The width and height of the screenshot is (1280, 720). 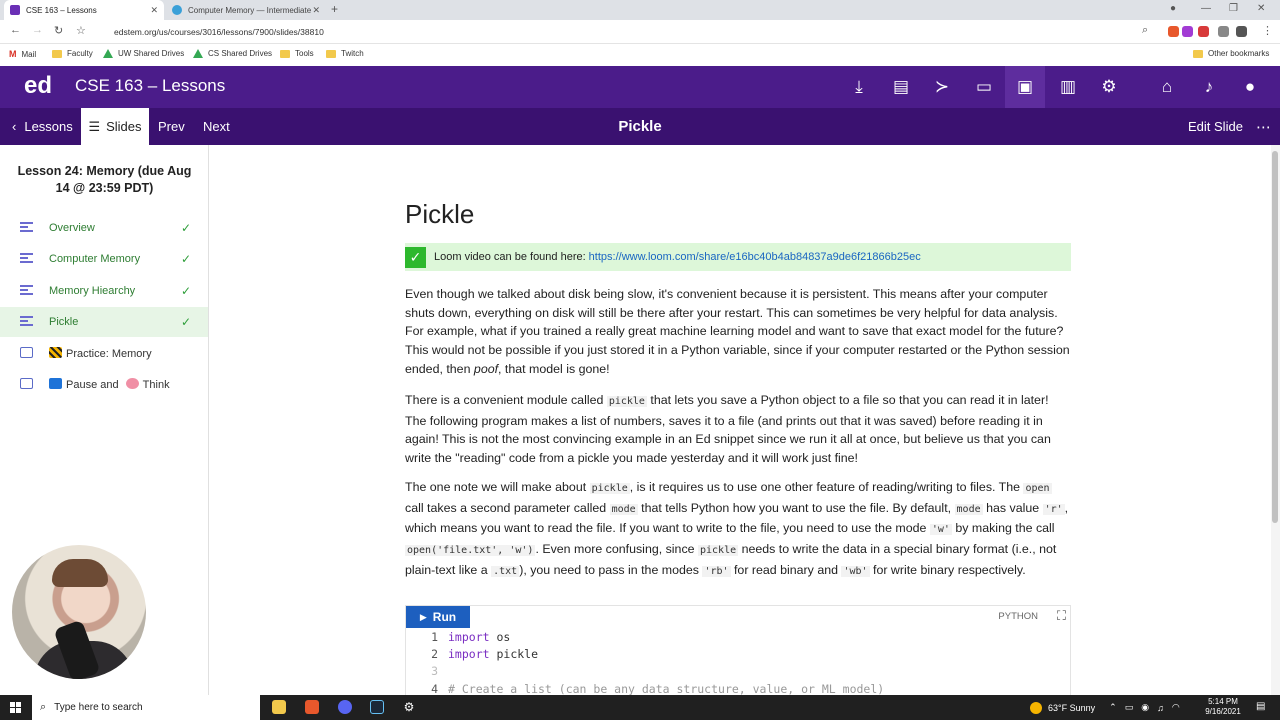 I want to click on check-box-icon: ✓, so click(x=415, y=257).